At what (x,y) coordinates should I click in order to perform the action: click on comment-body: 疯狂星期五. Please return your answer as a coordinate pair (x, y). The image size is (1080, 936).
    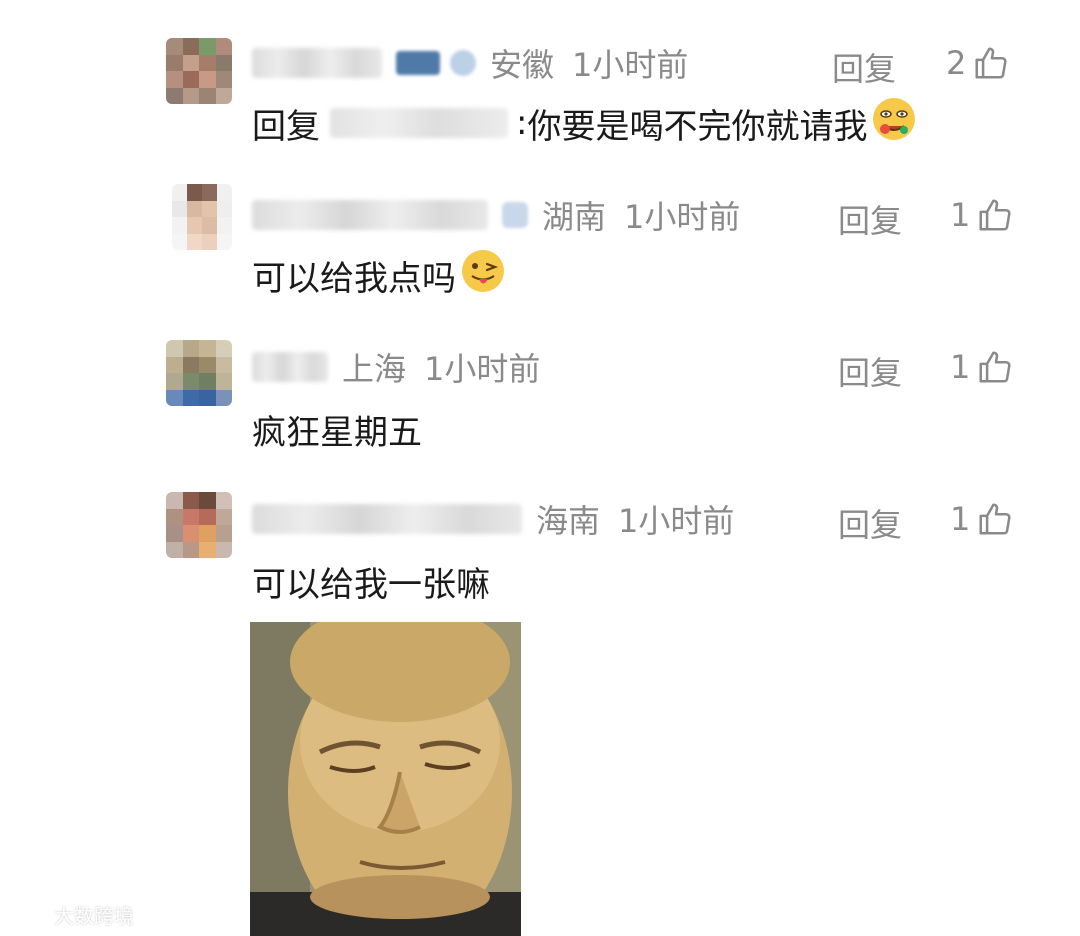
    Looking at the image, I should click on (337, 432).